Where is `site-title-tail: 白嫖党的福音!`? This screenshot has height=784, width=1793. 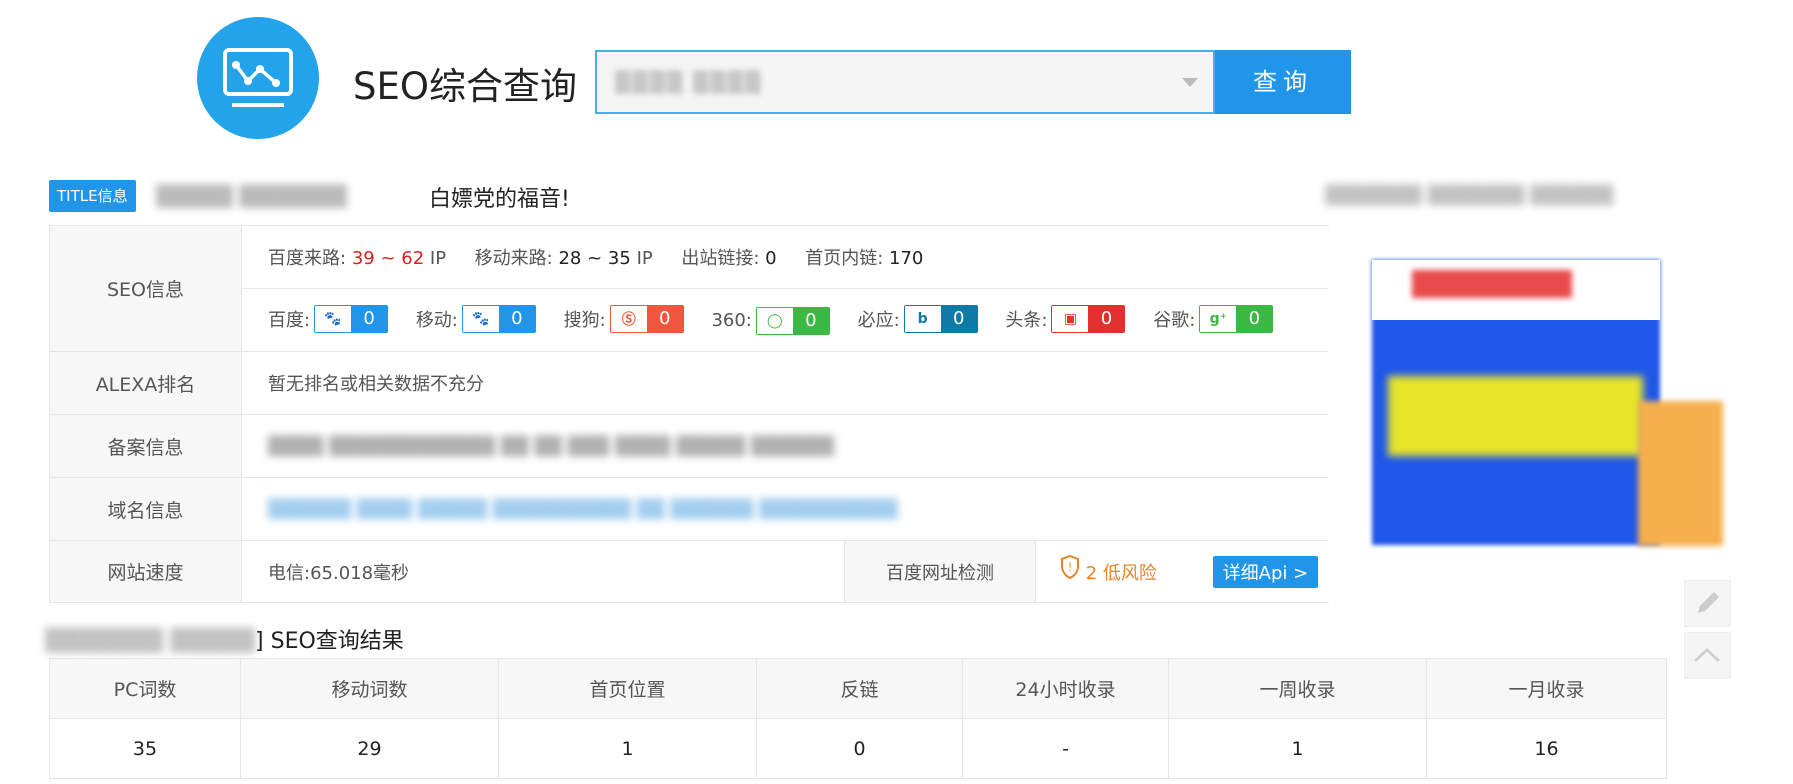 site-title-tail: 白嫖党的福音! is located at coordinates (499, 199).